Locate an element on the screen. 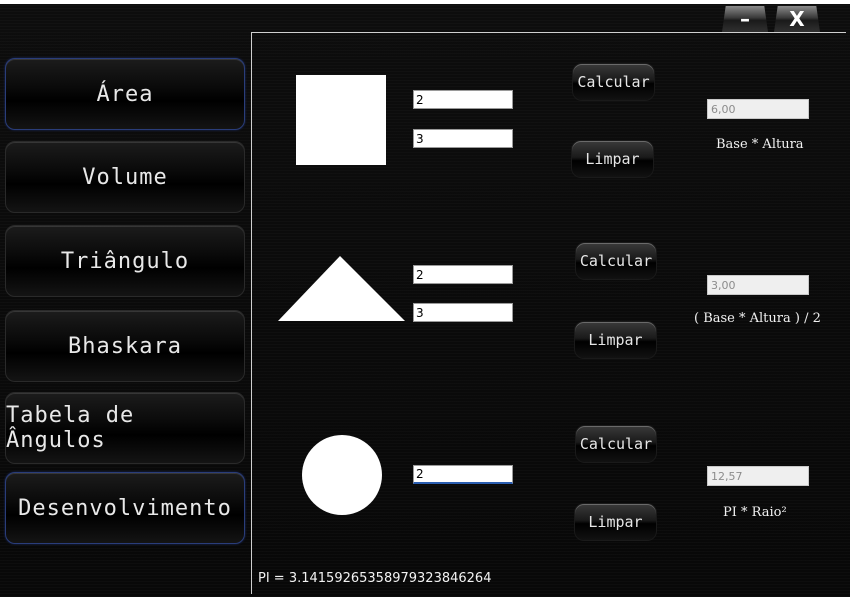 The width and height of the screenshot is (850, 597). circle-result-field is located at coordinates (758, 476).